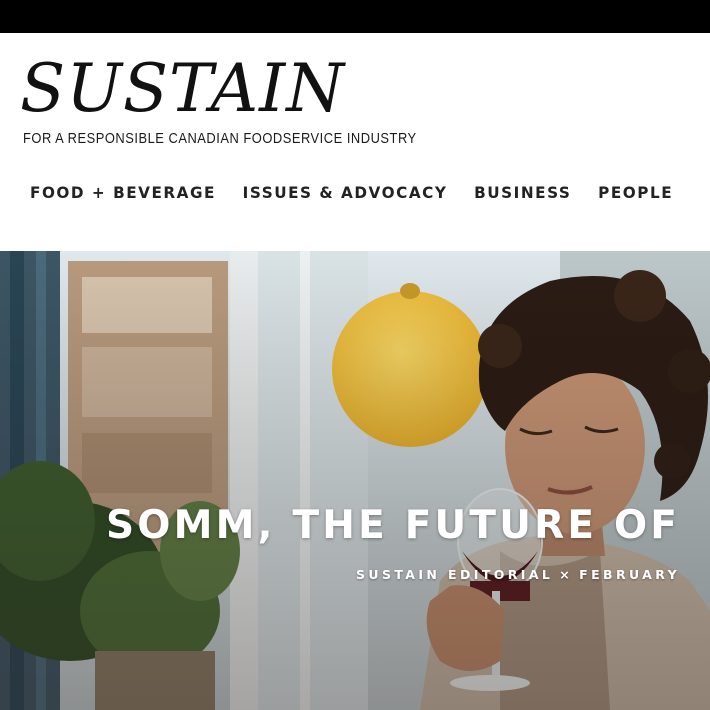 Image resolution: width=710 pixels, height=710 pixels. What do you see at coordinates (393, 526) in the screenshot?
I see `article-title: SOMM, THE FUTURE OF` at bounding box center [393, 526].